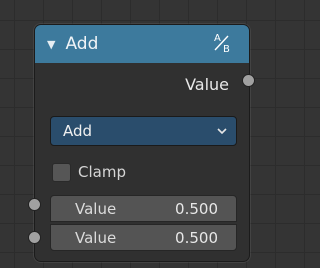  Describe the element at coordinates (196, 208) in the screenshot. I see `value-input-1-value: 0.500` at that location.